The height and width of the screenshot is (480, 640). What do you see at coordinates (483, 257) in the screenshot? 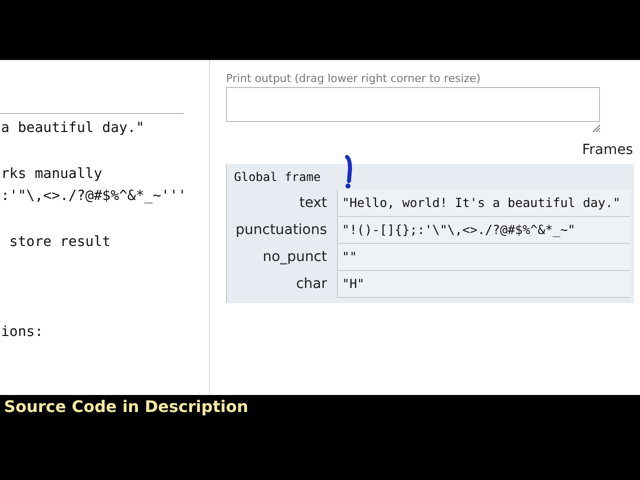
I see `variable-value: ""` at bounding box center [483, 257].